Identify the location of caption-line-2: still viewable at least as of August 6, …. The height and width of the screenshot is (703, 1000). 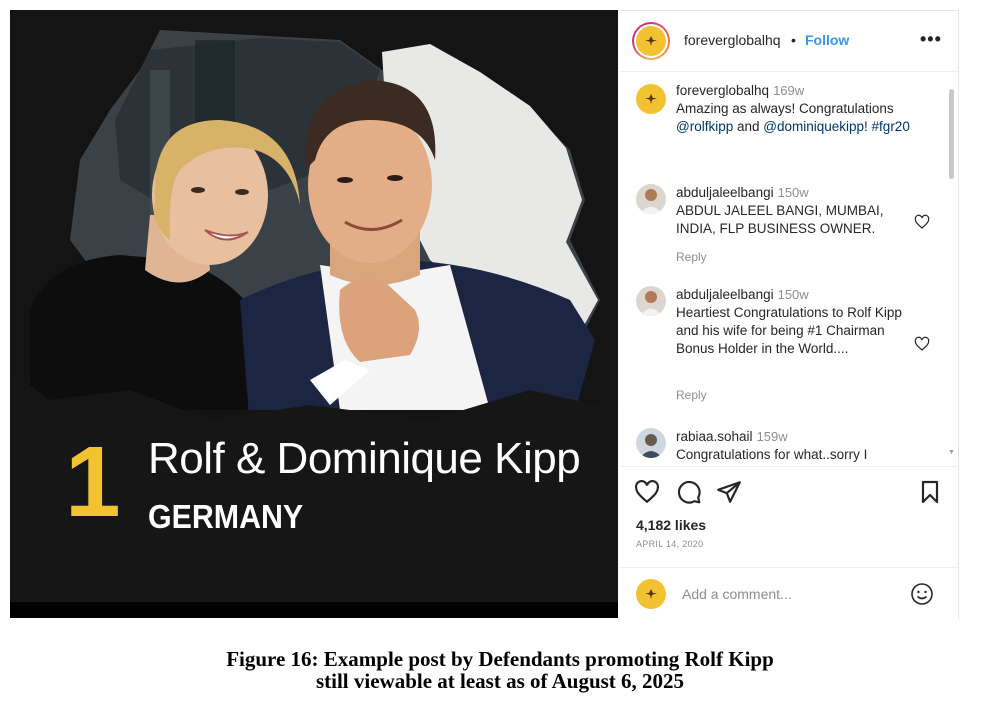
(500, 681).